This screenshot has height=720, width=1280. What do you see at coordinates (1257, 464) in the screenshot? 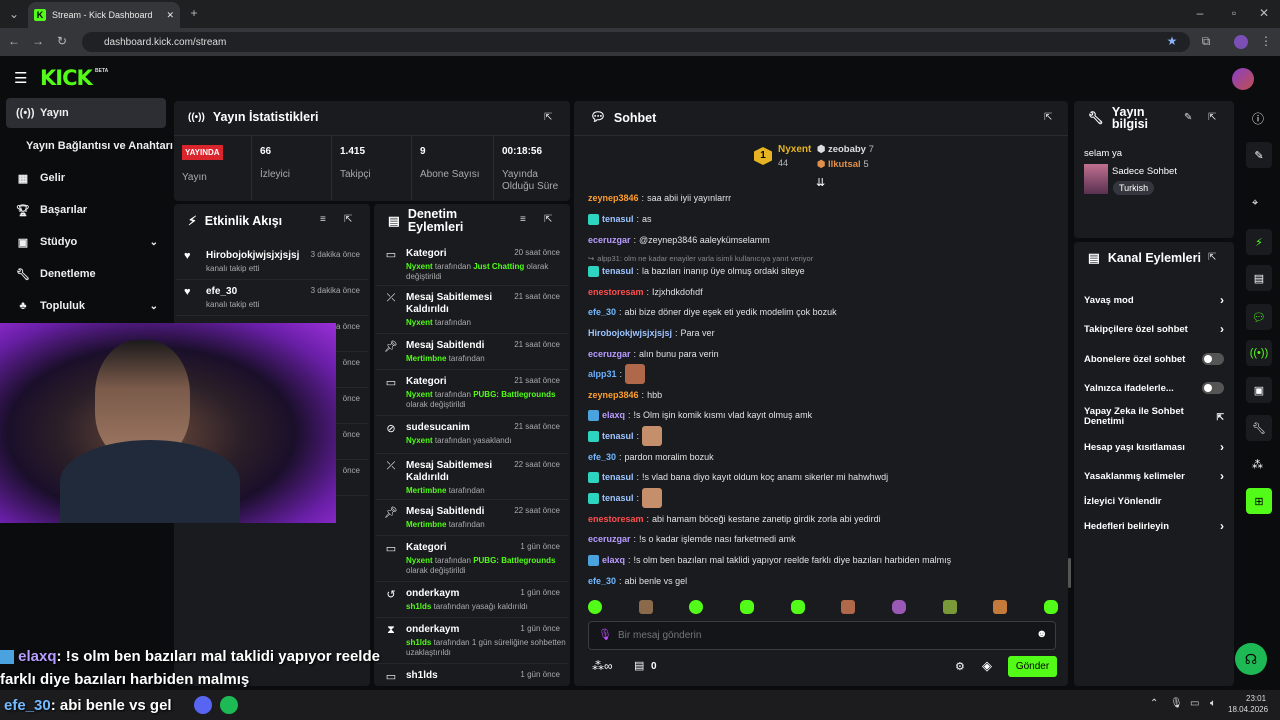
I see `community-rail-icon: ⁂` at bounding box center [1257, 464].